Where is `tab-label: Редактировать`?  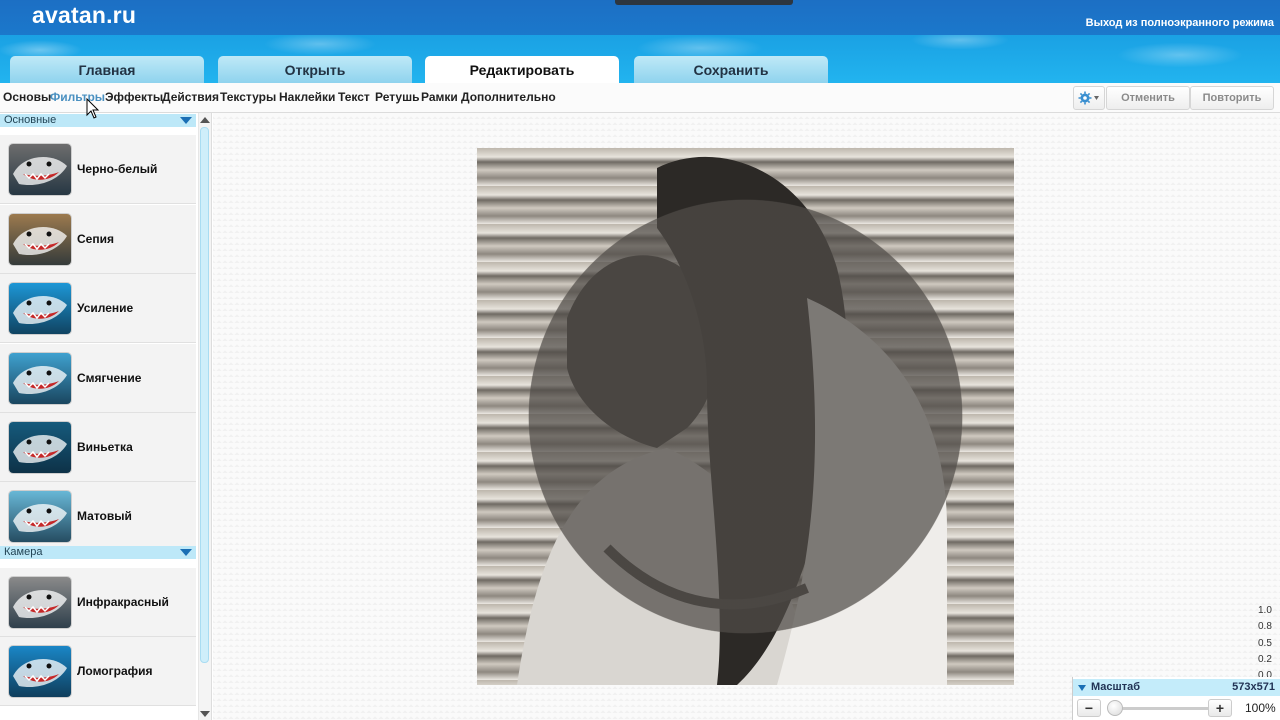 tab-label: Редактировать is located at coordinates (522, 69).